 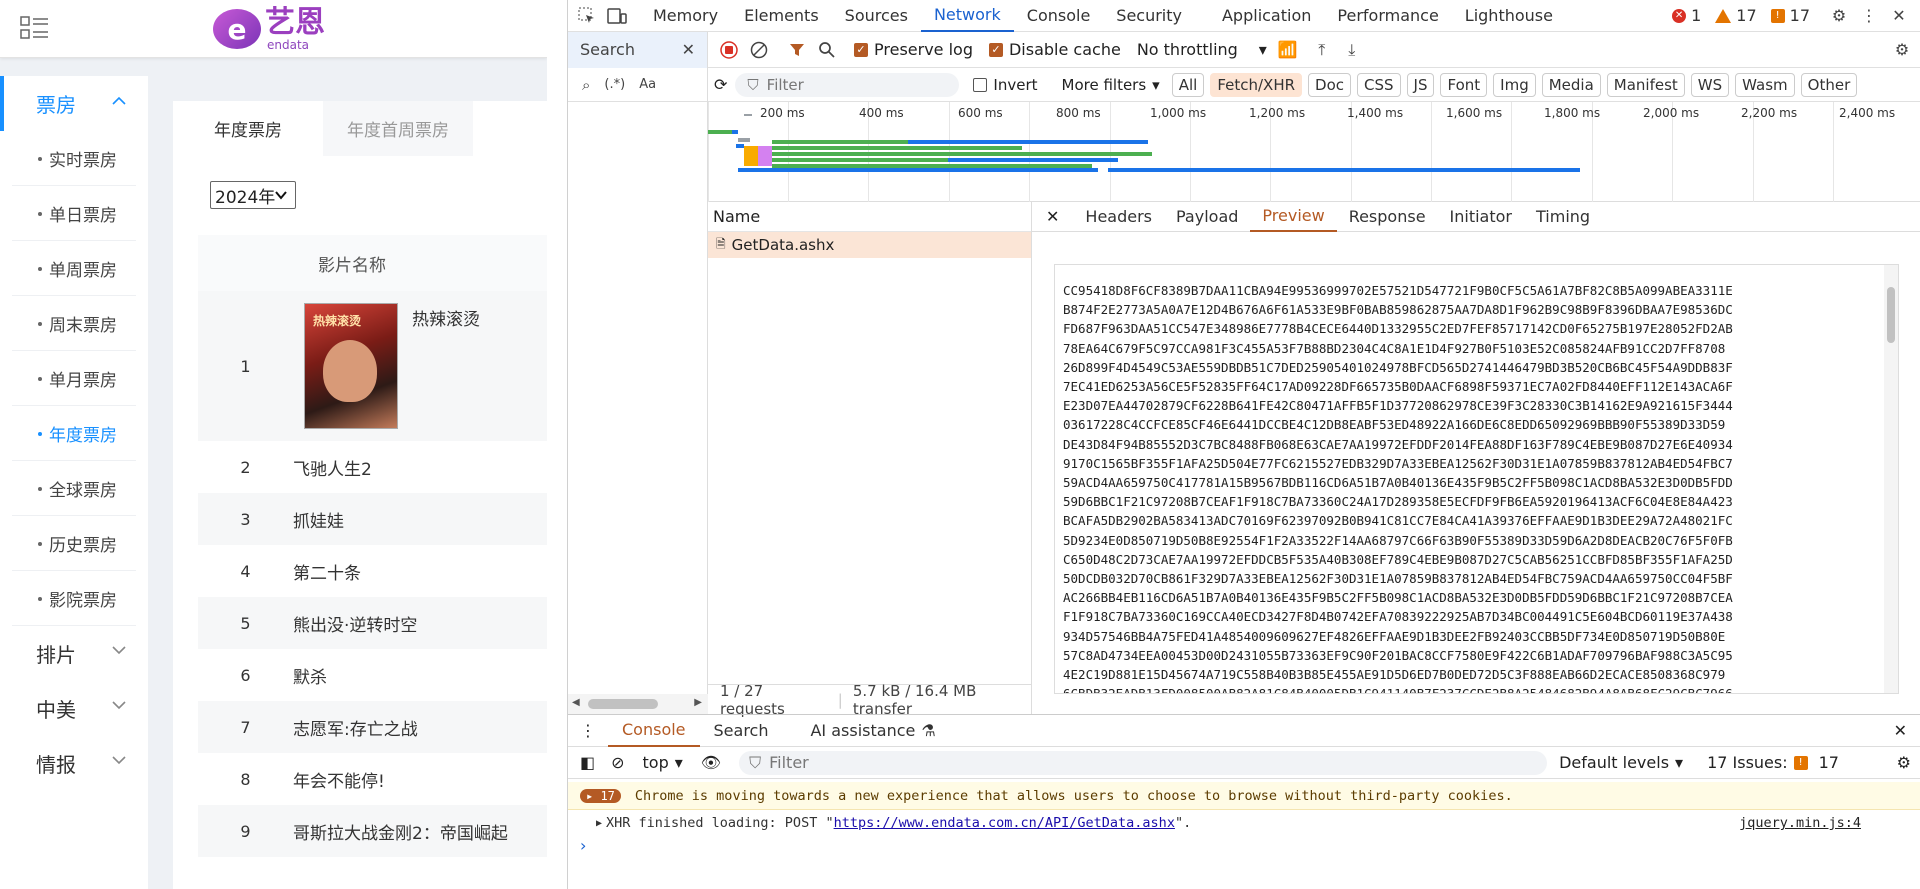 What do you see at coordinates (685, 16) in the screenshot?
I see `tab-memory: Memory` at bounding box center [685, 16].